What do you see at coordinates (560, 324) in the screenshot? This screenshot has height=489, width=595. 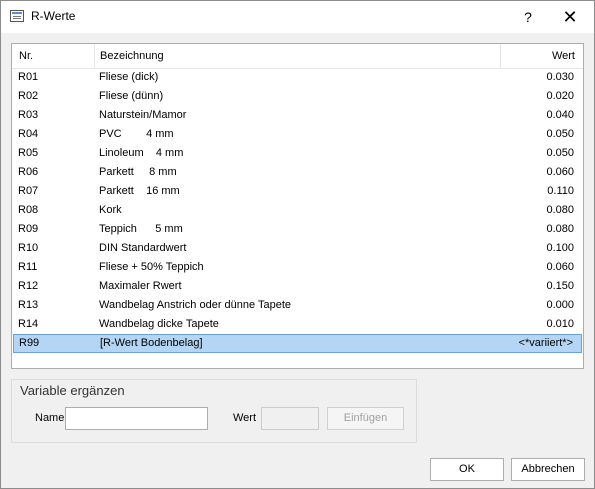 I see `row-wert-cell: 0.010` at bounding box center [560, 324].